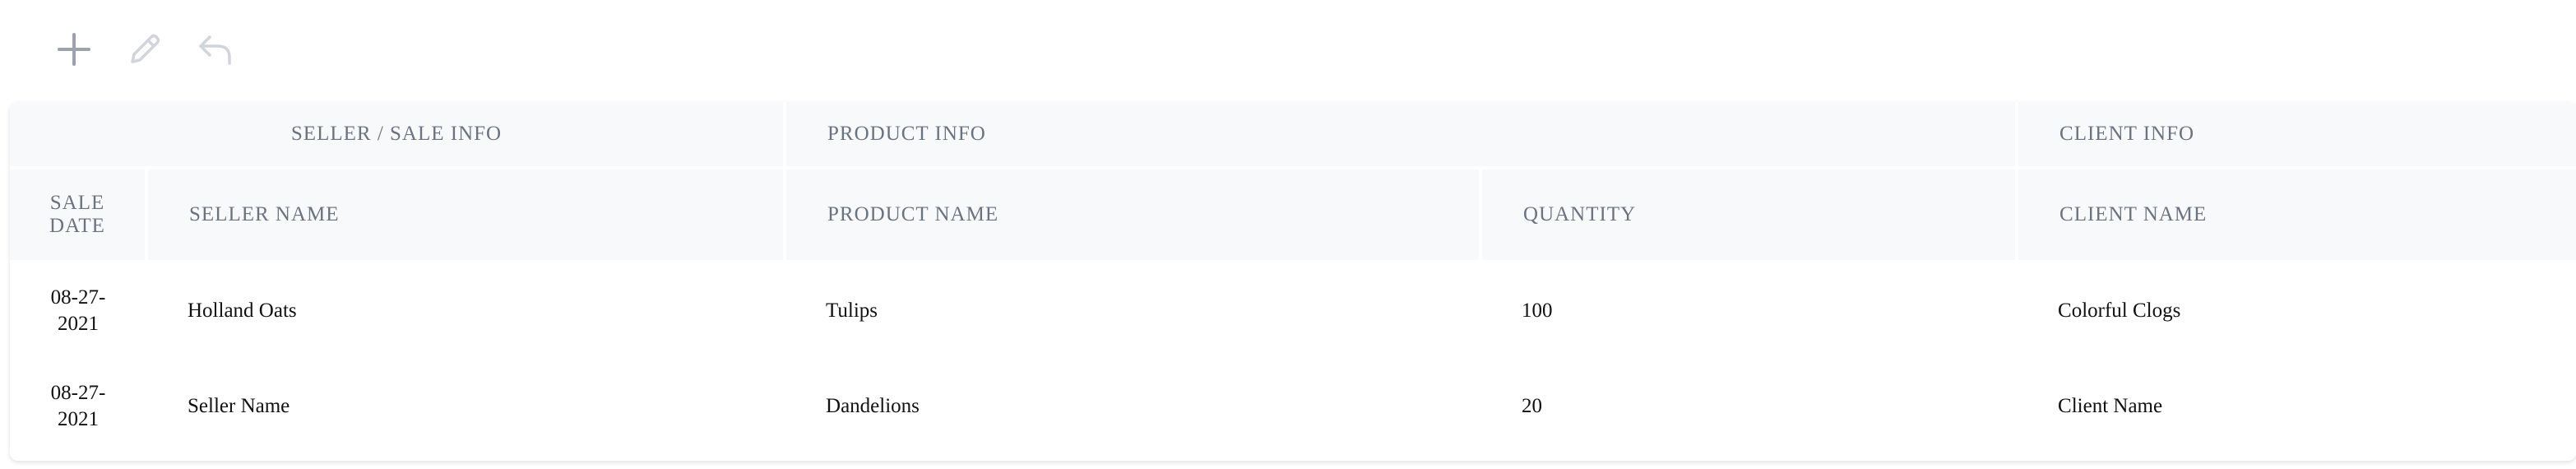 The height and width of the screenshot is (469, 2576). I want to click on cell-client-name: Colorful Clogs, so click(2297, 310).